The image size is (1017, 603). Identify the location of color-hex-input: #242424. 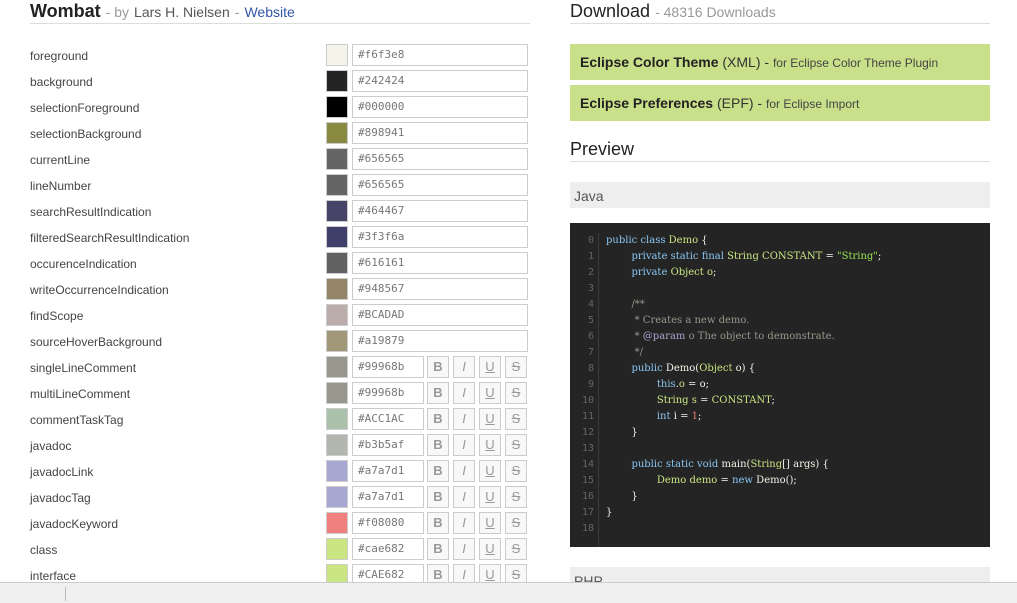
(440, 81).